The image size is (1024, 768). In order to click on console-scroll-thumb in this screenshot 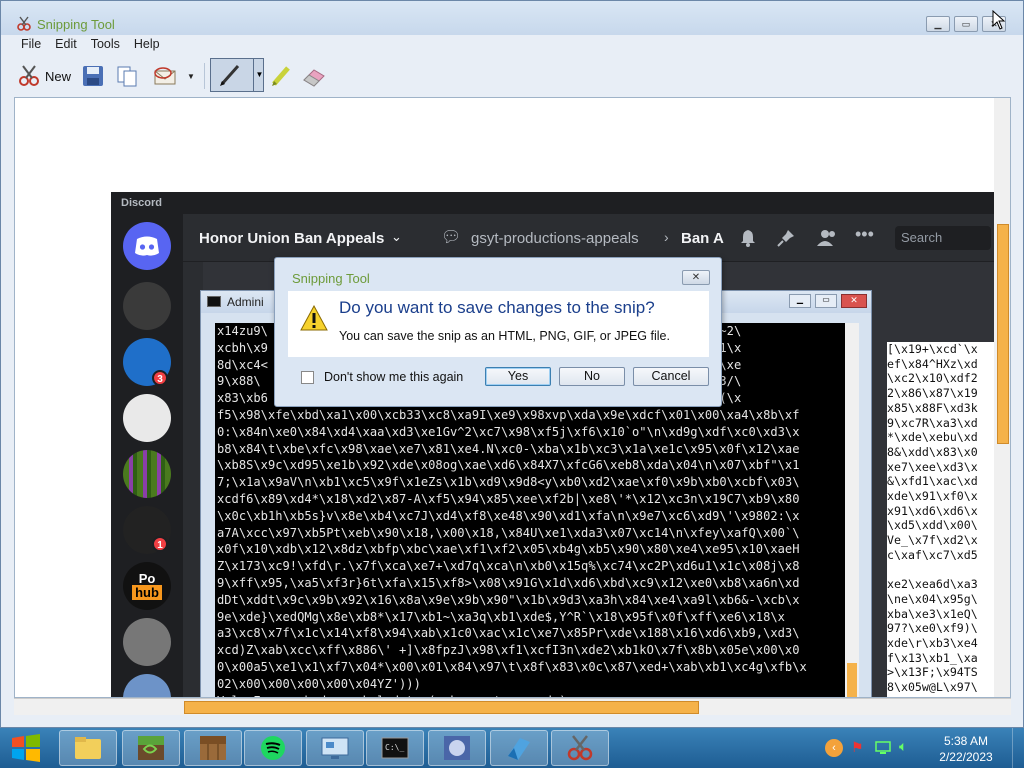, I will do `click(852, 680)`.